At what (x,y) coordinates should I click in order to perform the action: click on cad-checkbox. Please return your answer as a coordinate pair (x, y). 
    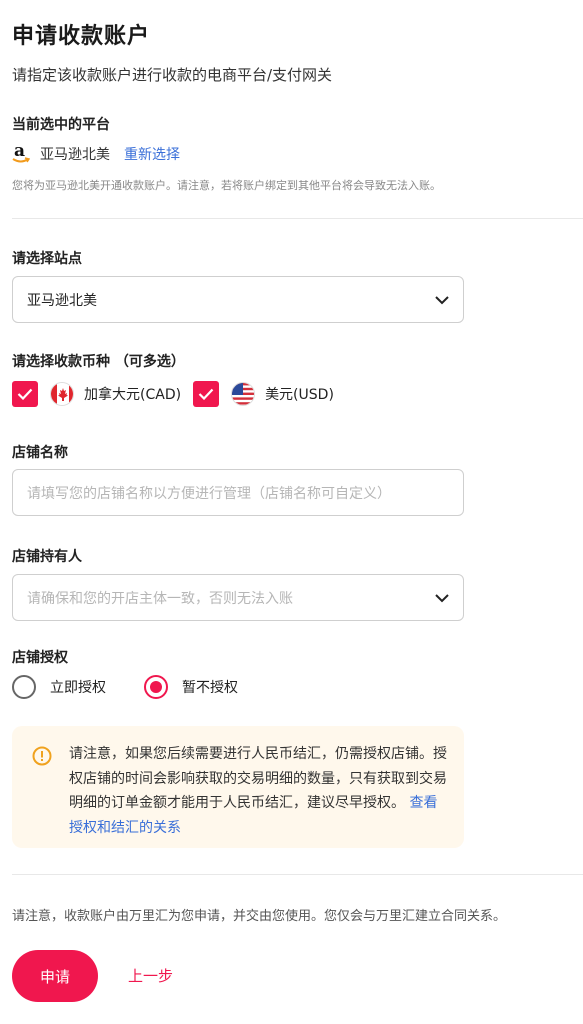
    Looking at the image, I should click on (25, 394).